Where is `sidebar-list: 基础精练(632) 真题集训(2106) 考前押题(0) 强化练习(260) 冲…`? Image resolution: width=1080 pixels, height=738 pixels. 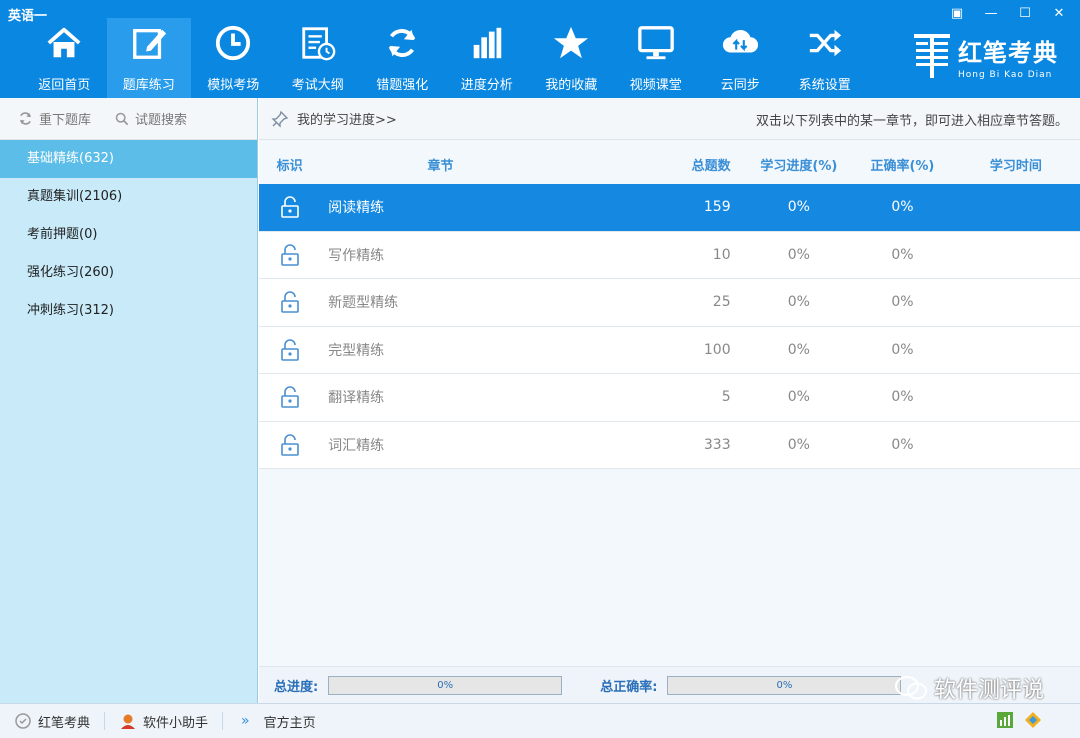
sidebar-list: 基础精练(632) 真题集训(2106) 考前押题(0) 强化练习(260) 冲… is located at coordinates (128, 235).